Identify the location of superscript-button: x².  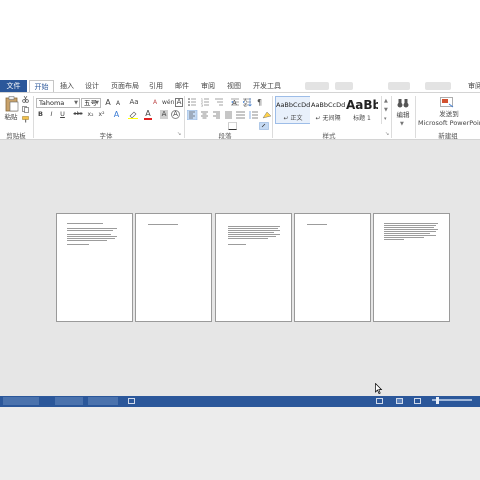
(101, 114).